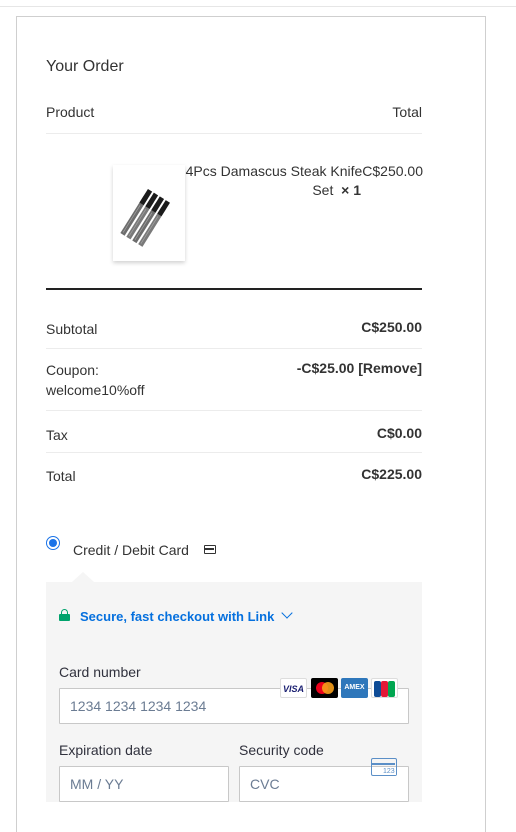 The height and width of the screenshot is (832, 516). I want to click on header-divider, so click(234, 133).